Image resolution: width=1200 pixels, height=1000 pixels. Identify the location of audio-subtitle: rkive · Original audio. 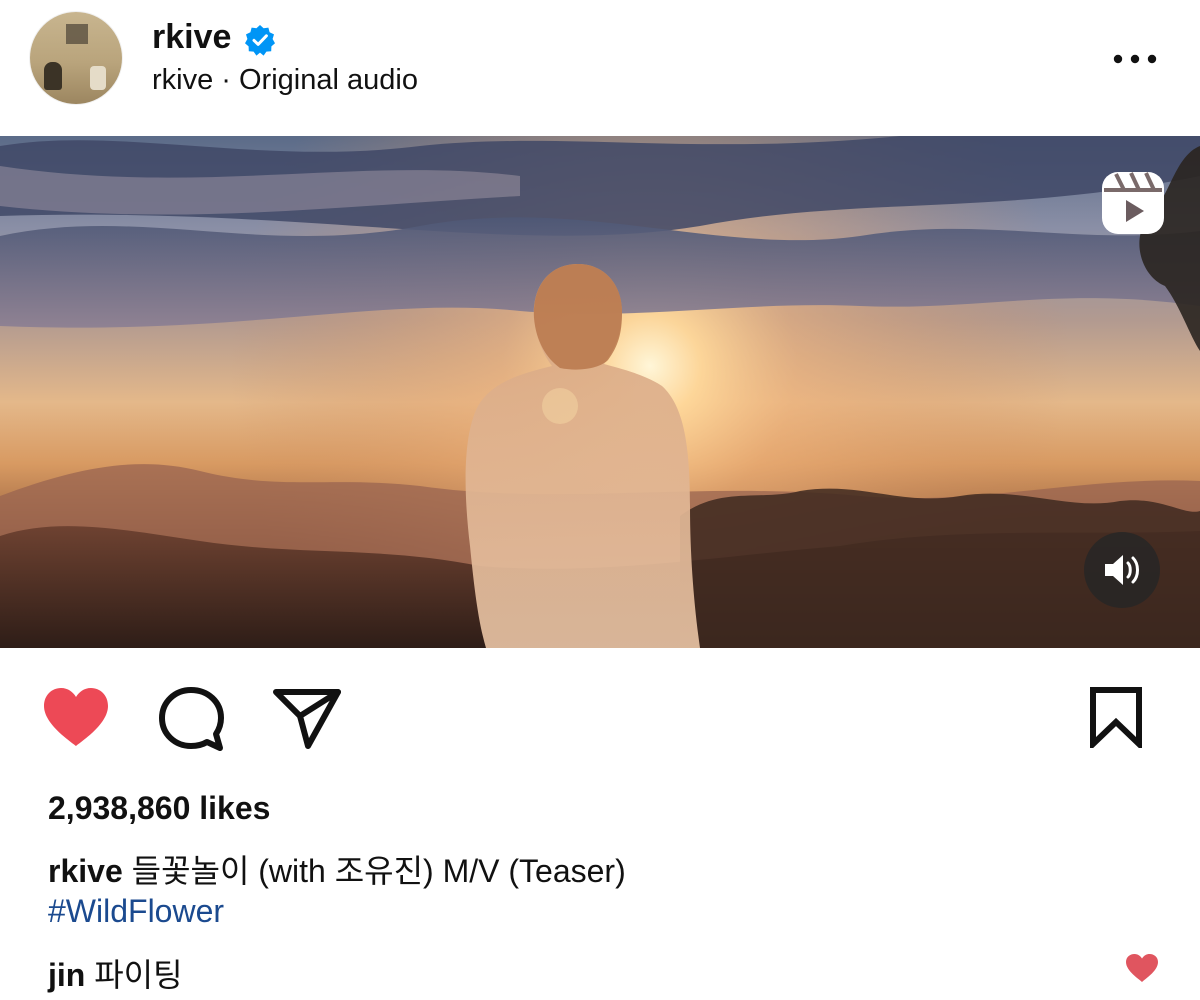
(285, 80).